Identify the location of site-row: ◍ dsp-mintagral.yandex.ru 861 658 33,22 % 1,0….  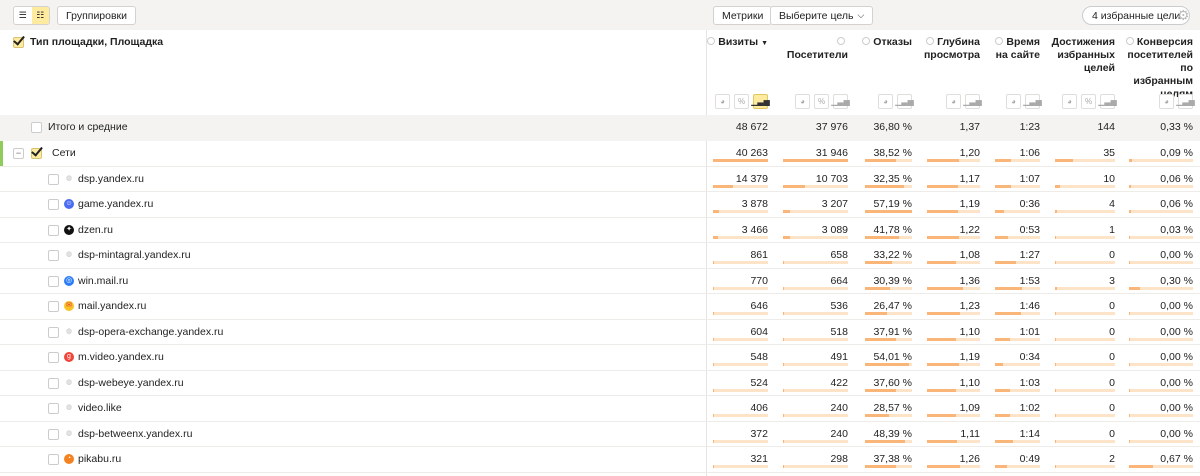
(600, 256).